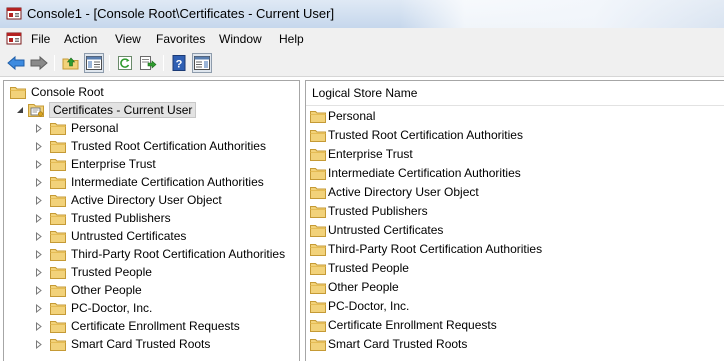  I want to click on show-hide-tree-icon, so click(94, 63).